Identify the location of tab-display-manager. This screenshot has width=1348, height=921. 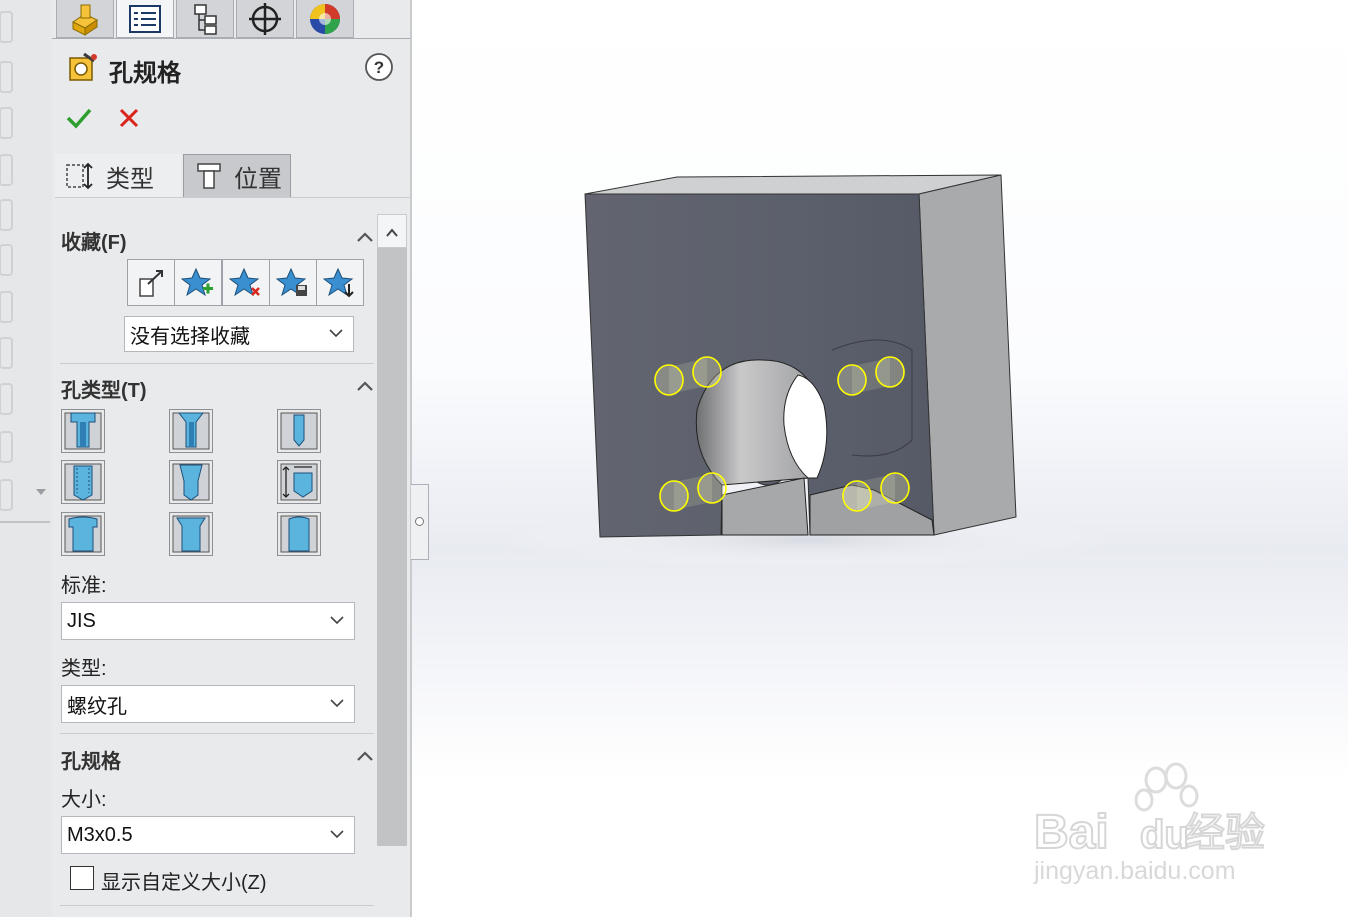
(325, 19).